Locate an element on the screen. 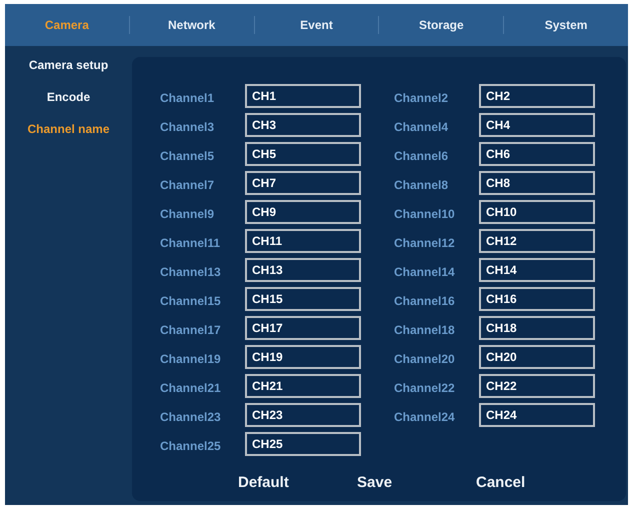 The width and height of the screenshot is (632, 507). channel-label: Channel24 is located at coordinates (425, 417).